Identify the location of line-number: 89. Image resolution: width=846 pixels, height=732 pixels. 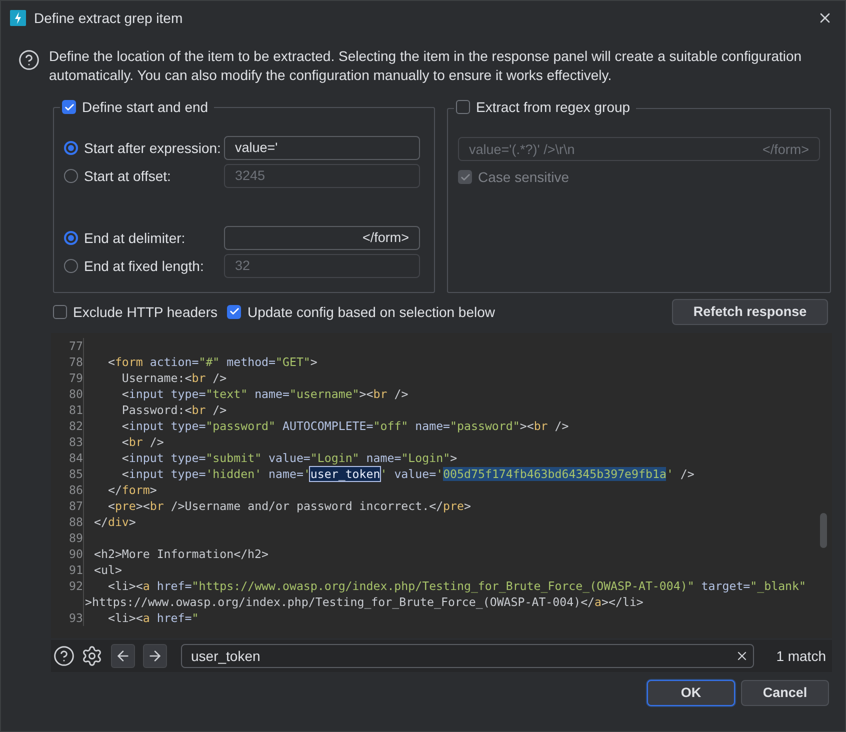
(75, 537).